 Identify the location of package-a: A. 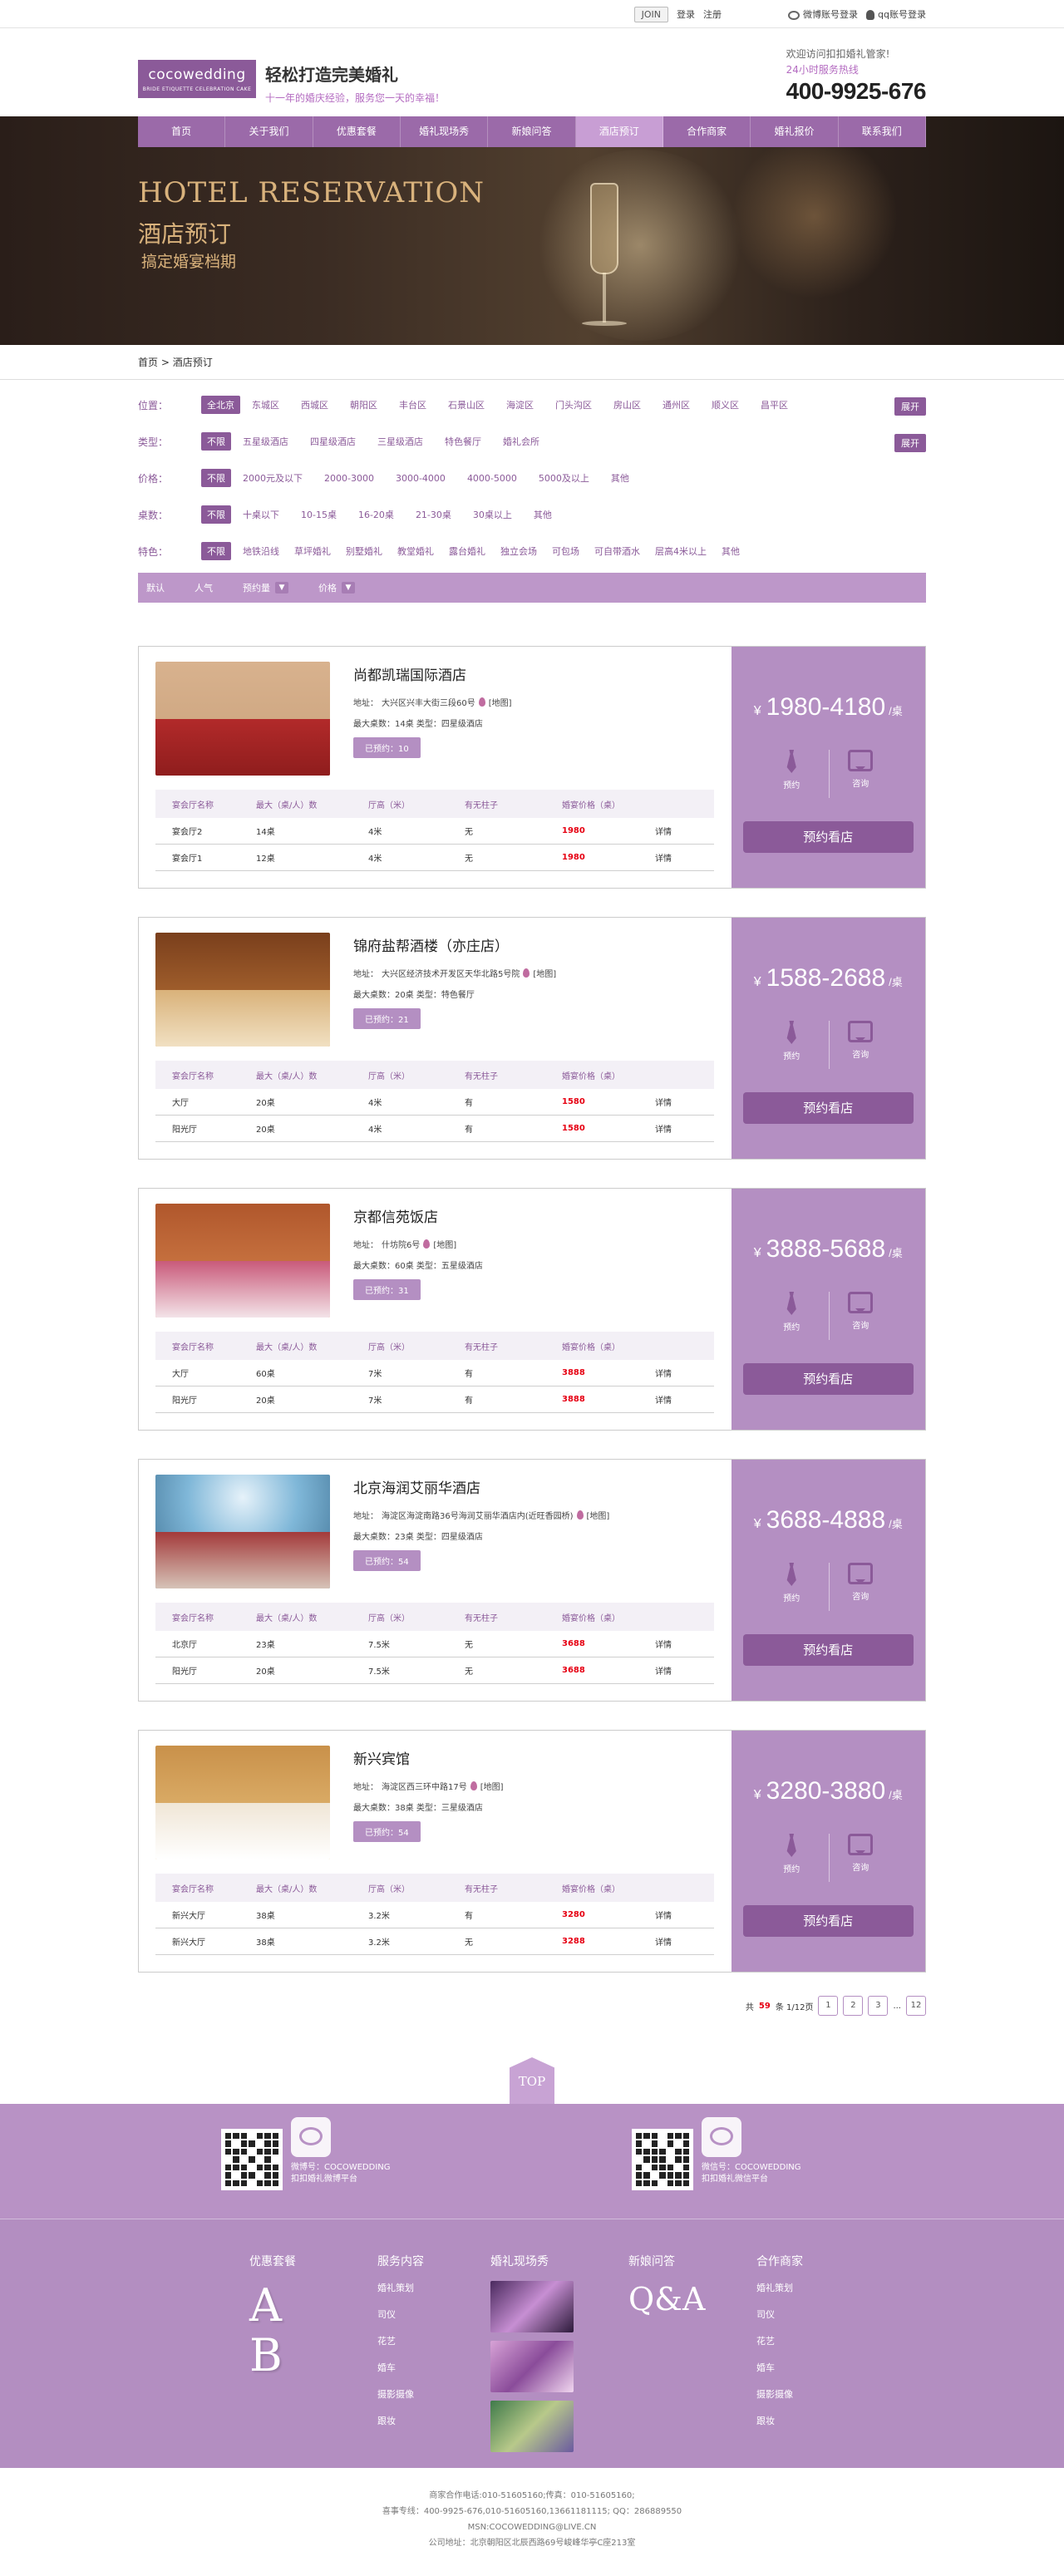
(272, 2306).